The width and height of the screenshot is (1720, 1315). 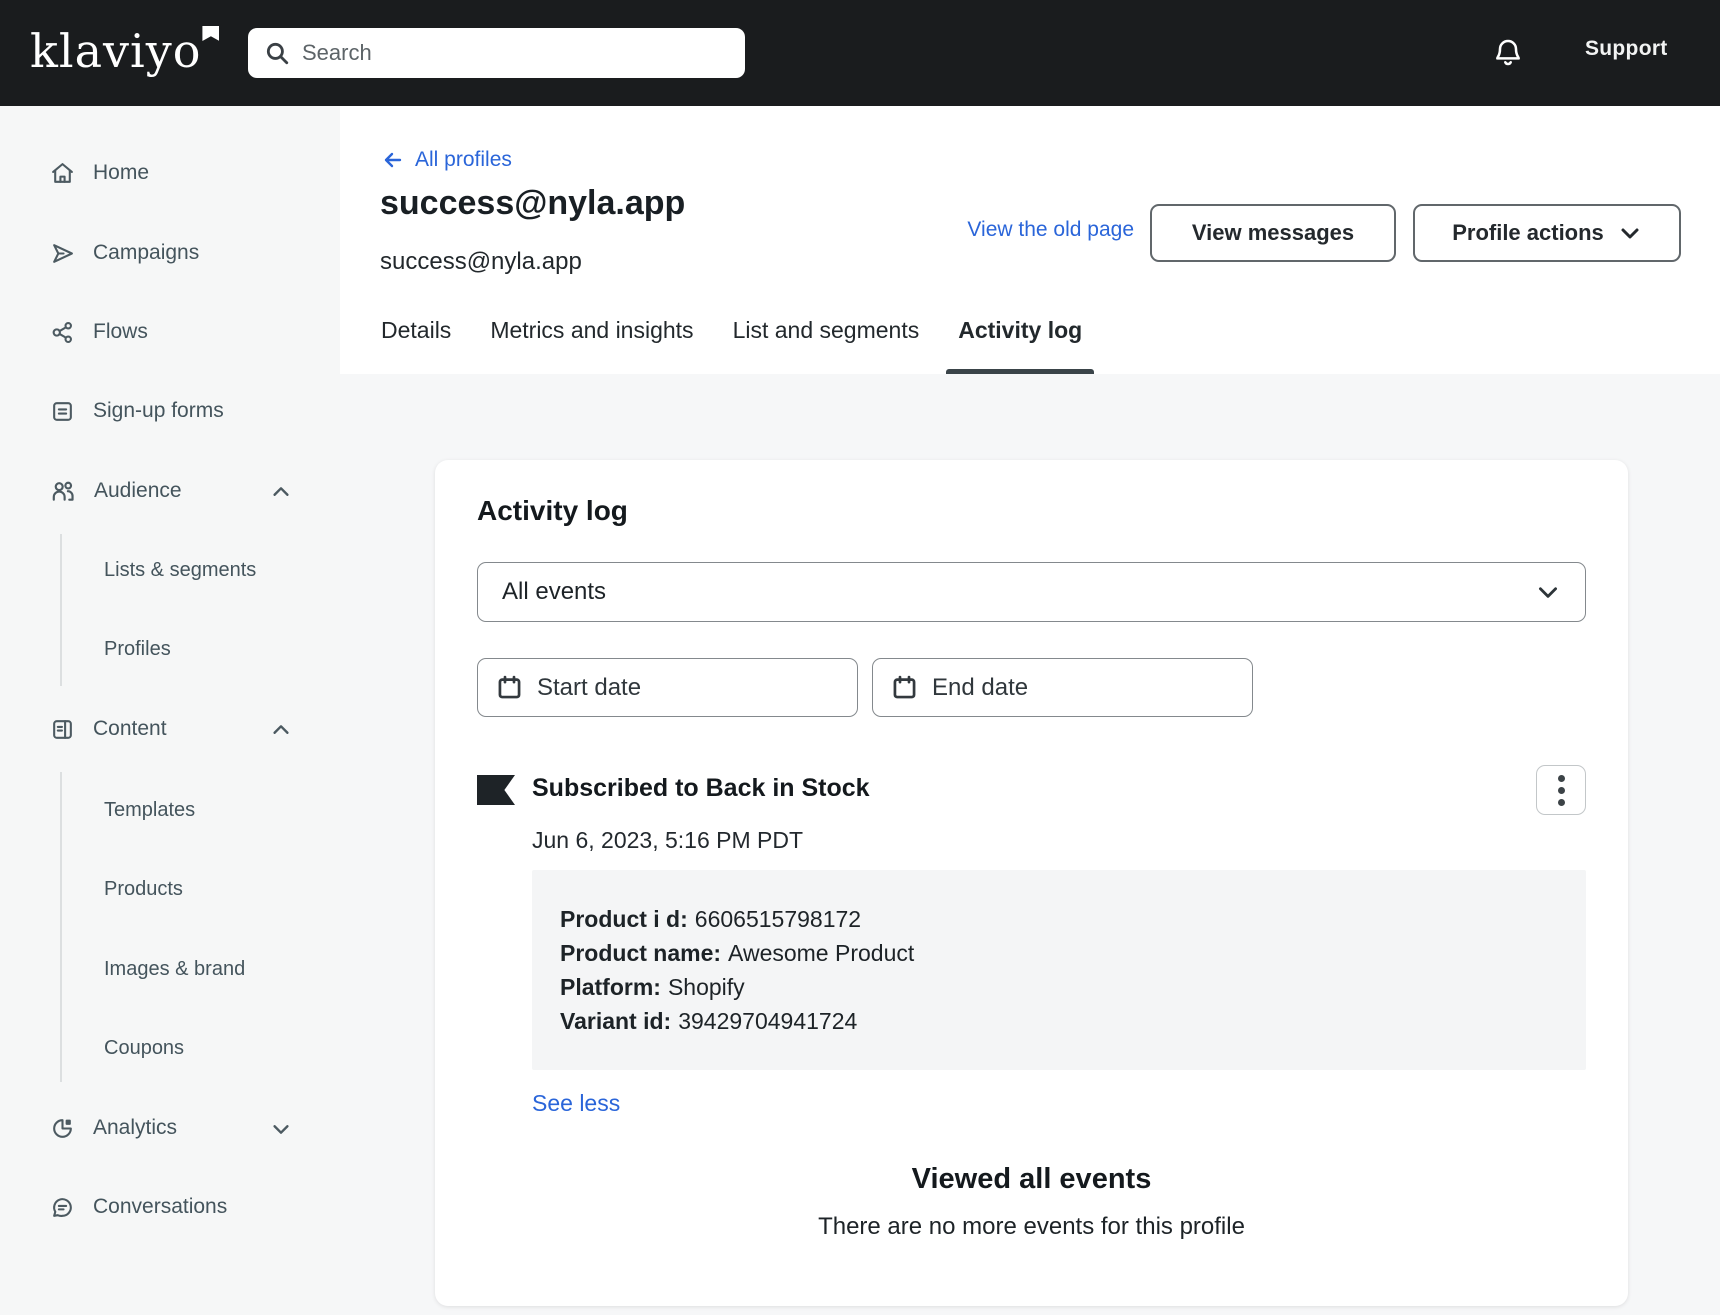 What do you see at coordinates (62, 172) in the screenshot?
I see `home-icon` at bounding box center [62, 172].